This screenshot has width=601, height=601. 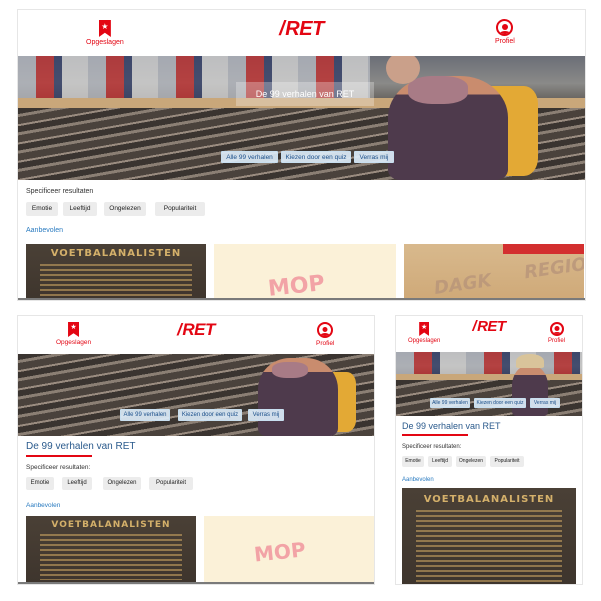 What do you see at coordinates (494, 271) in the screenshot?
I see `story-card-ticket: REGIO DAGK` at bounding box center [494, 271].